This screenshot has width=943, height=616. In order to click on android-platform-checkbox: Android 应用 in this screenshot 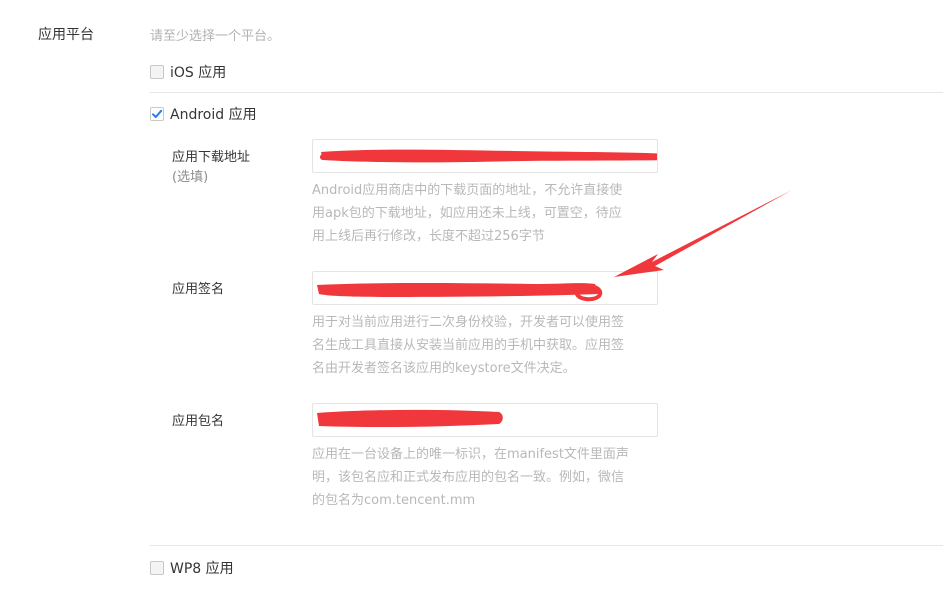, I will do `click(203, 114)`.